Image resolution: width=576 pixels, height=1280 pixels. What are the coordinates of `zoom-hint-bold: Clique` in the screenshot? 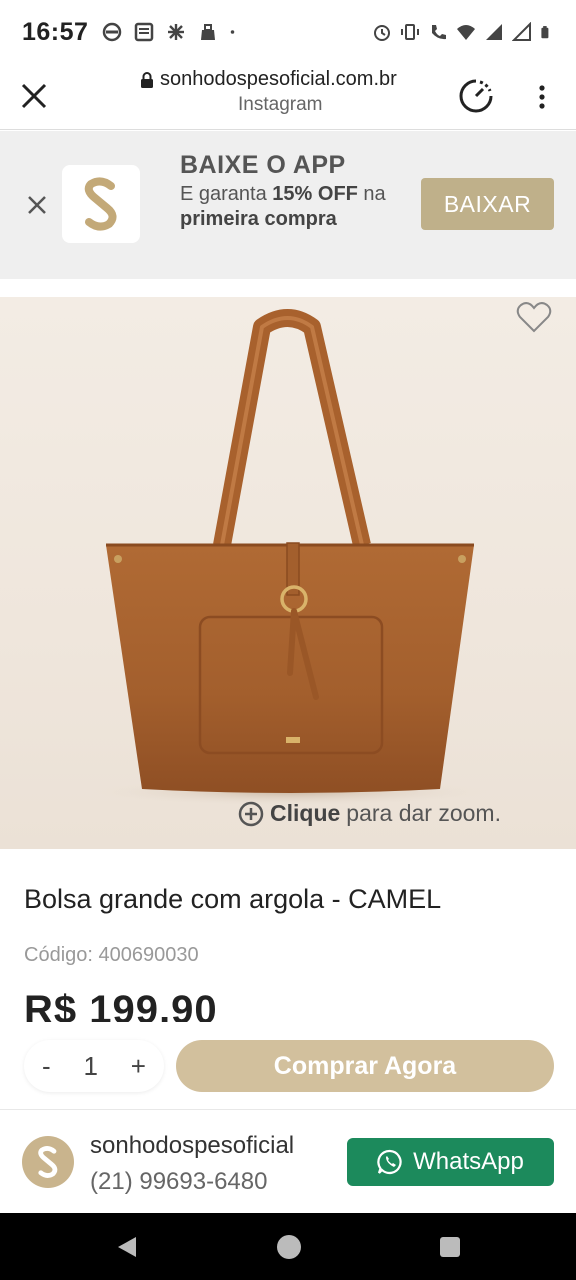 It's located at (305, 813).